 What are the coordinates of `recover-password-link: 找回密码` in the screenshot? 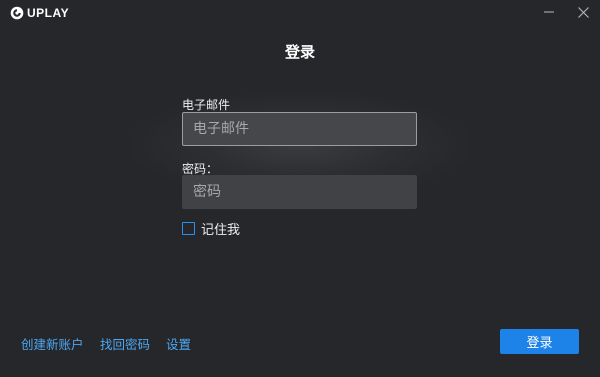 It's located at (125, 343).